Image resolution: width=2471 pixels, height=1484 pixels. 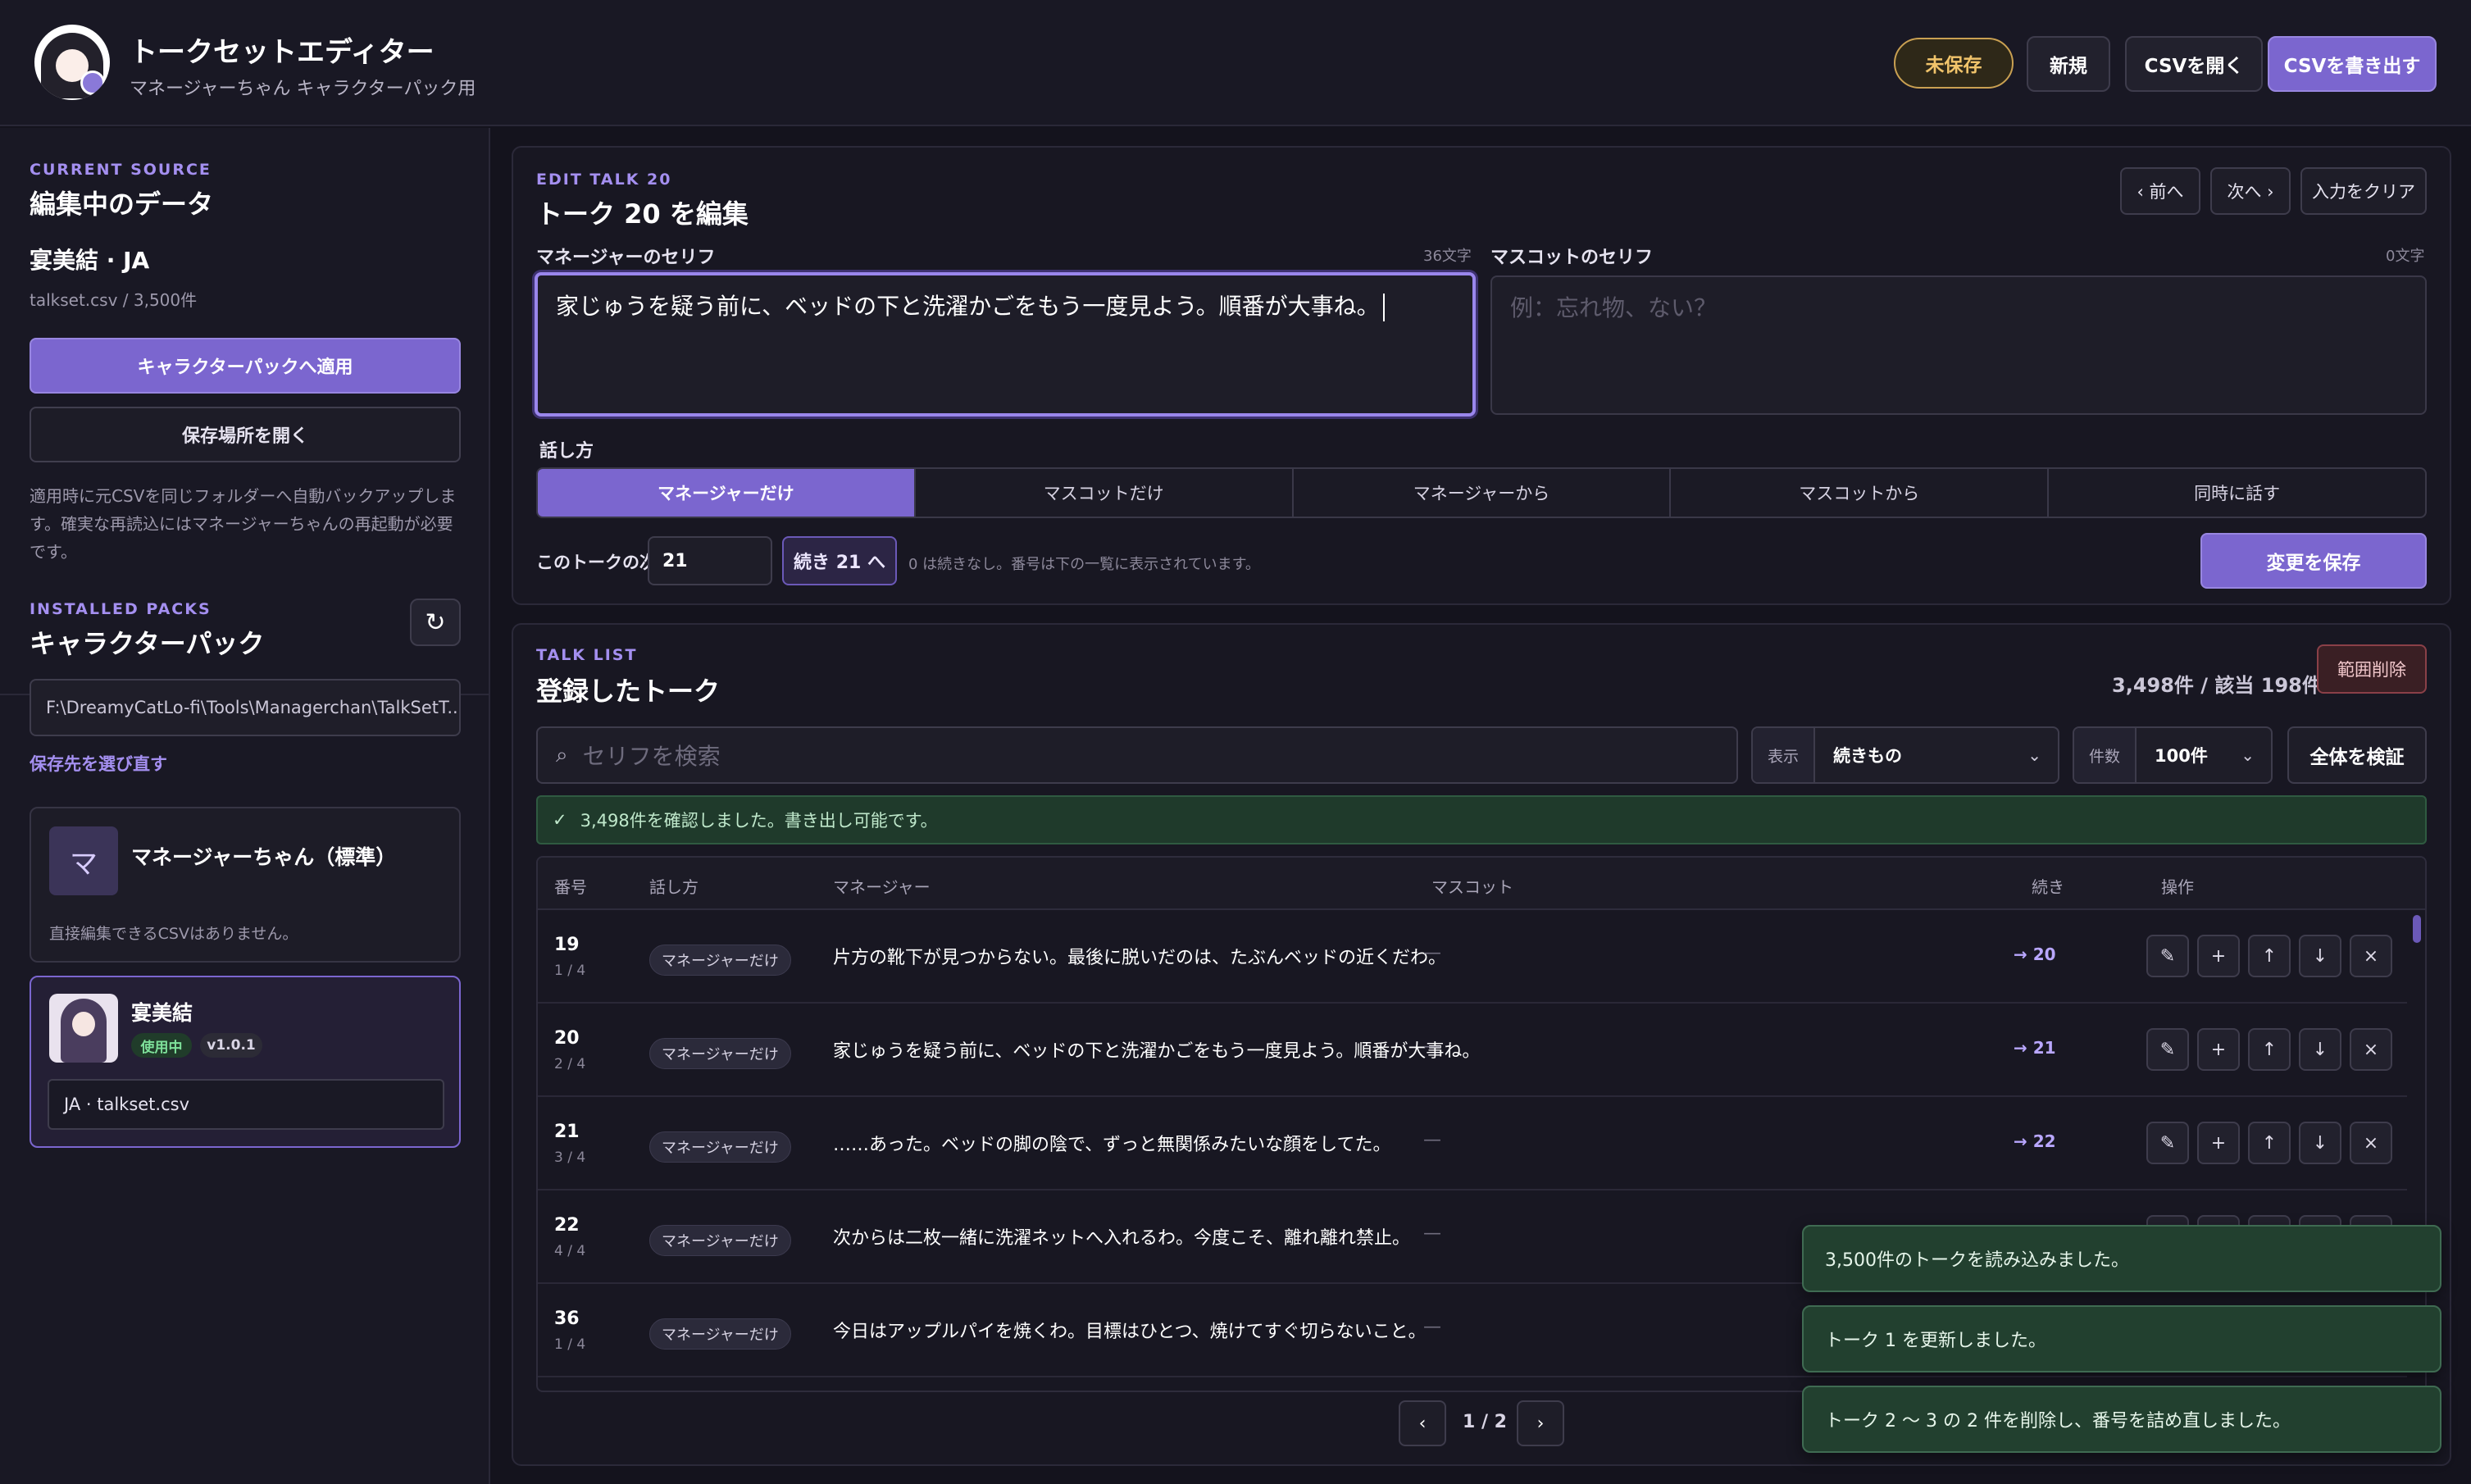 I want to click on list-title: 登録したトーク, so click(x=628, y=691).